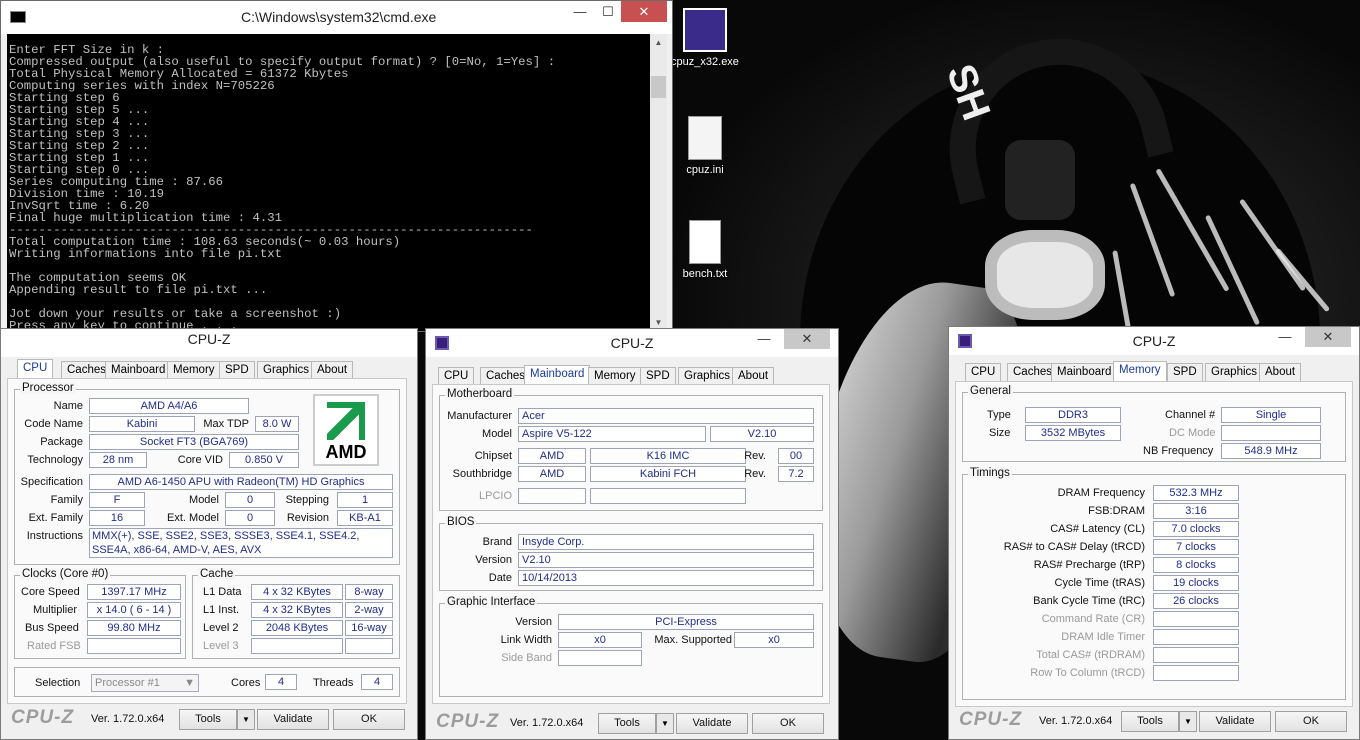 The width and height of the screenshot is (1360, 740). I want to click on value-ext-model: 0, so click(250, 518).